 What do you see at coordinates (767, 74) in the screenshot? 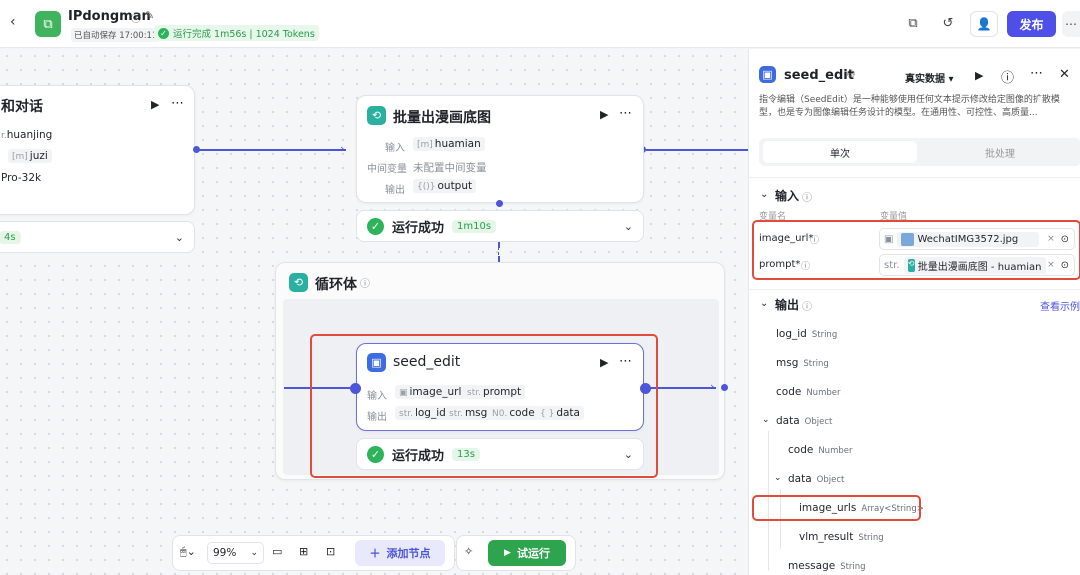
I see `image-edit-icon: ▣` at bounding box center [767, 74].